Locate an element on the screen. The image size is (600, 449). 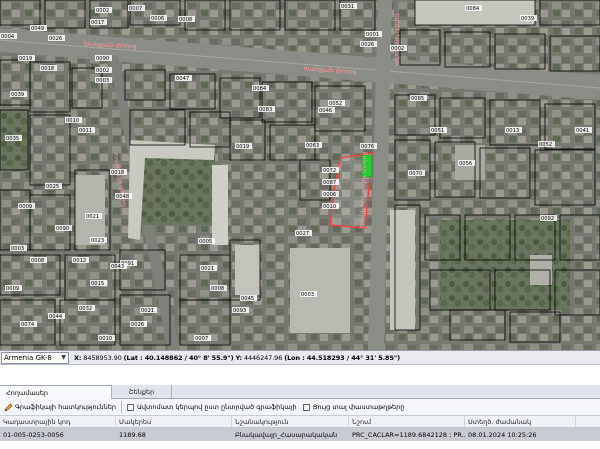
toolbar-divider is located at coordinates (121, 407).